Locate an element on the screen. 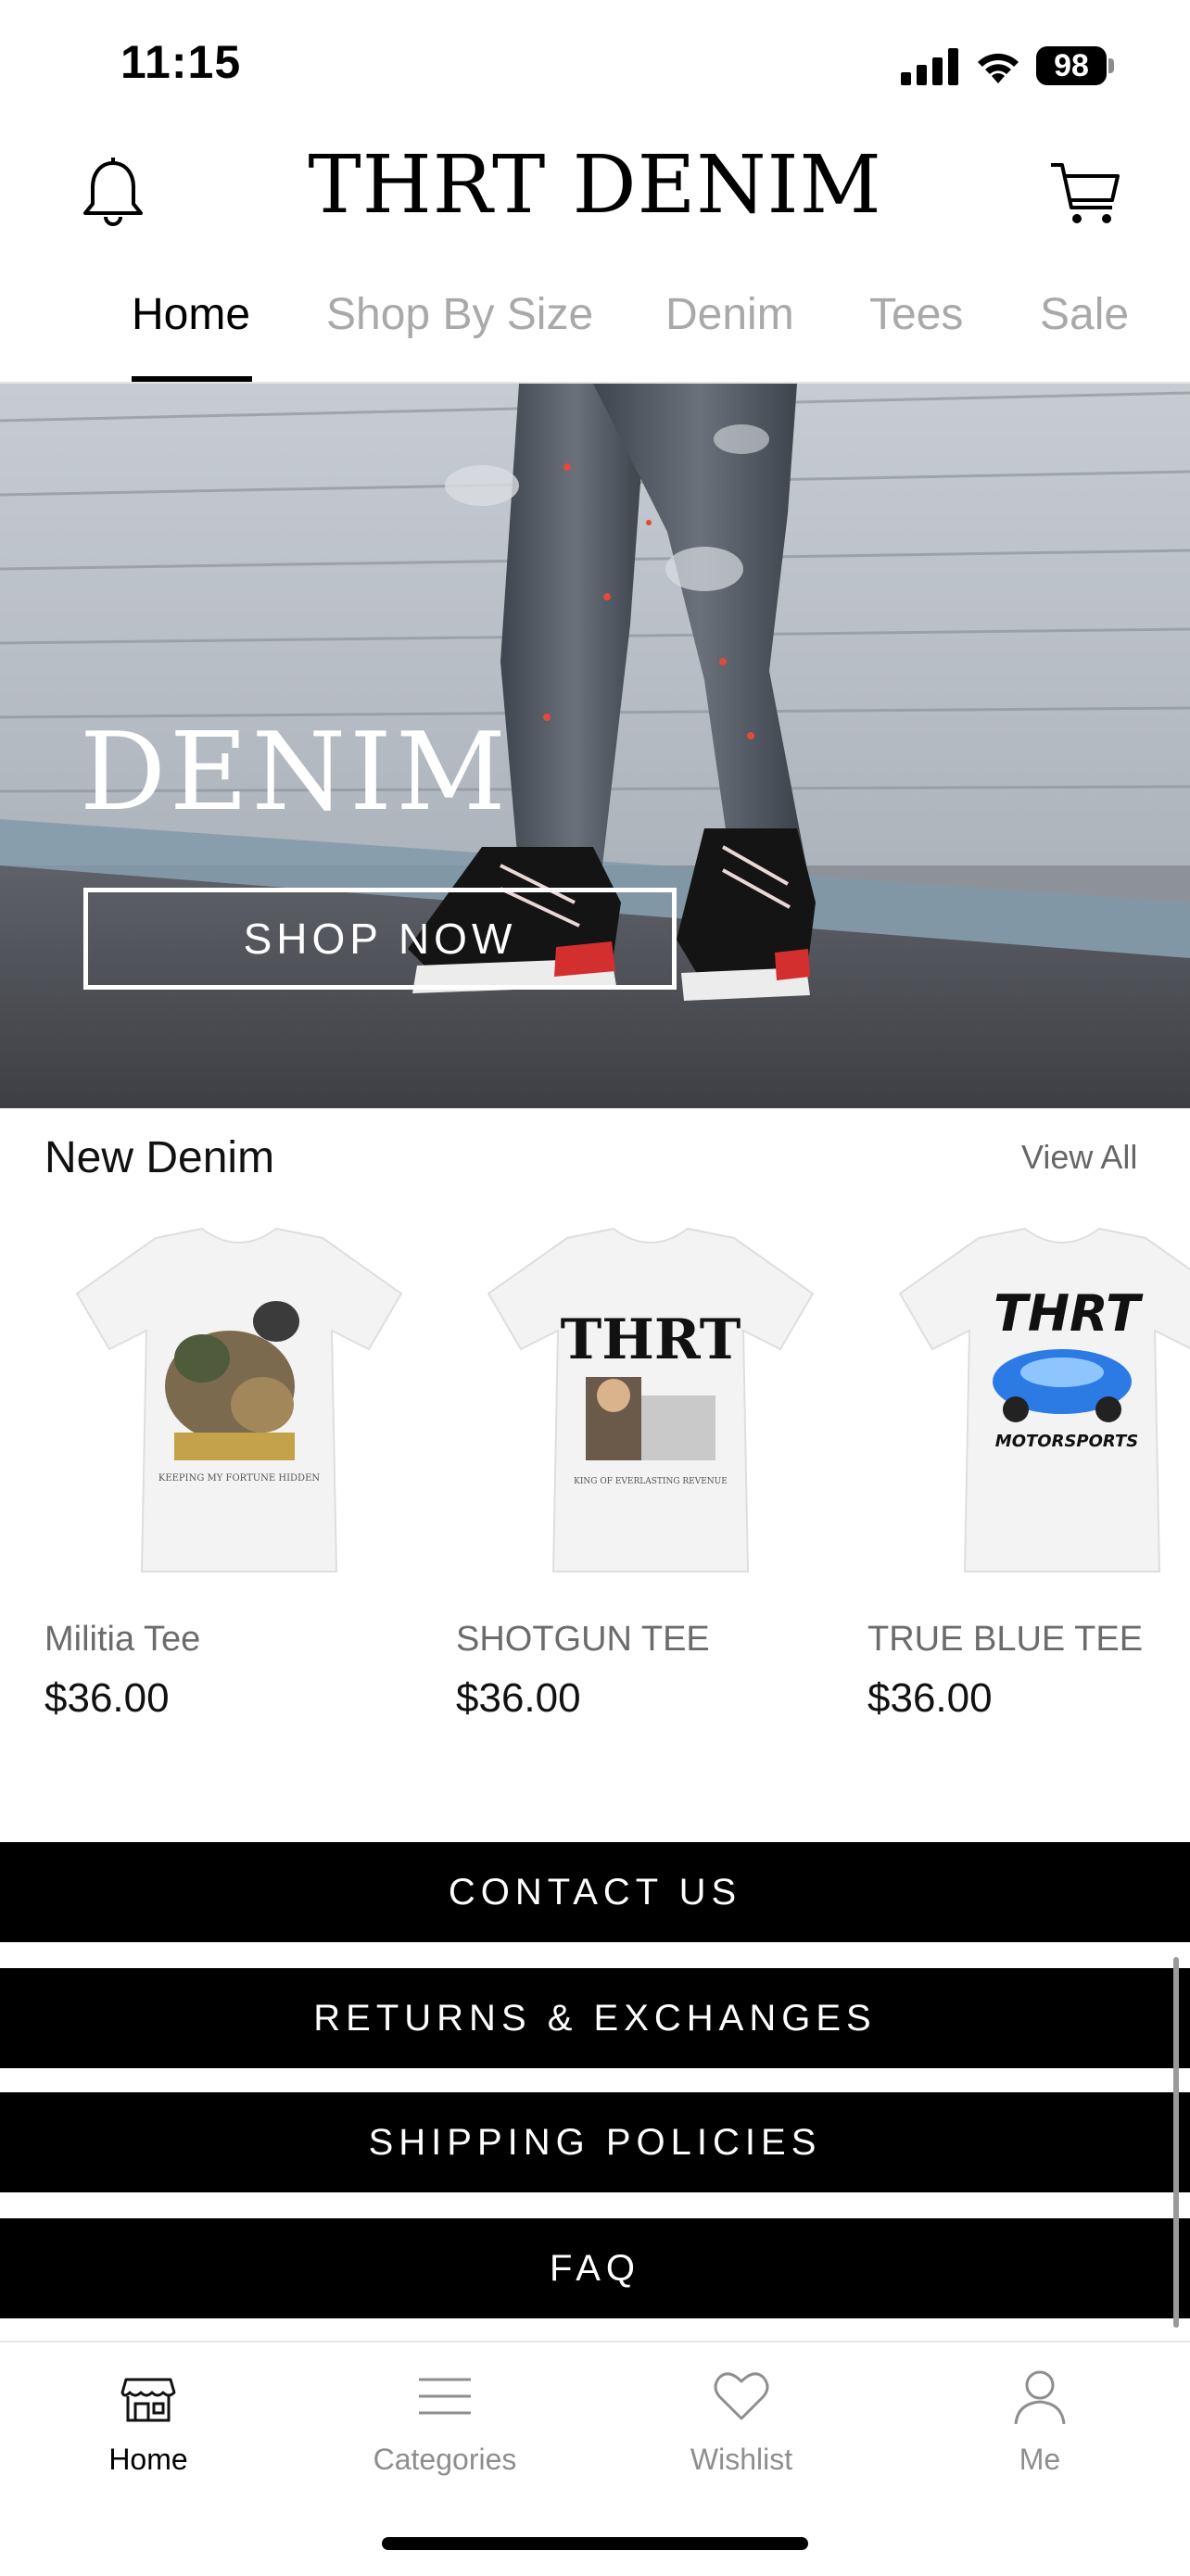  section-title: New Denim is located at coordinates (159, 1157).